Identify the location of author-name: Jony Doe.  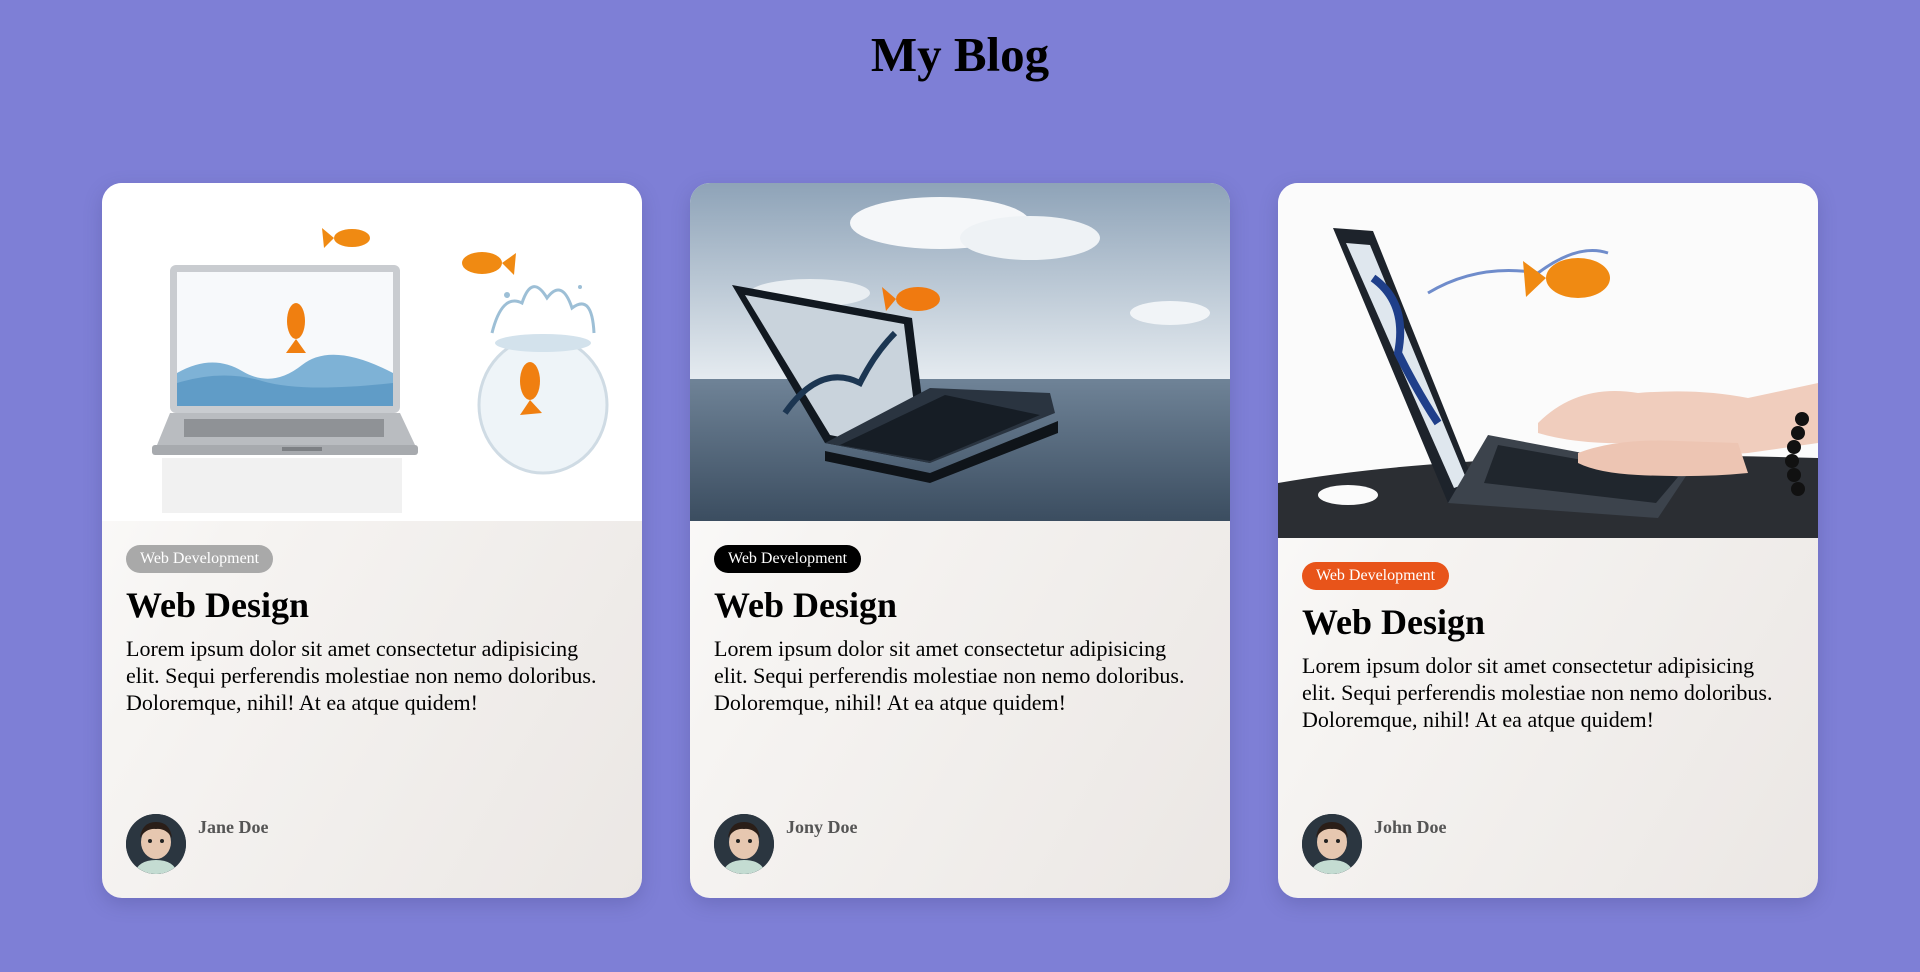
(822, 827).